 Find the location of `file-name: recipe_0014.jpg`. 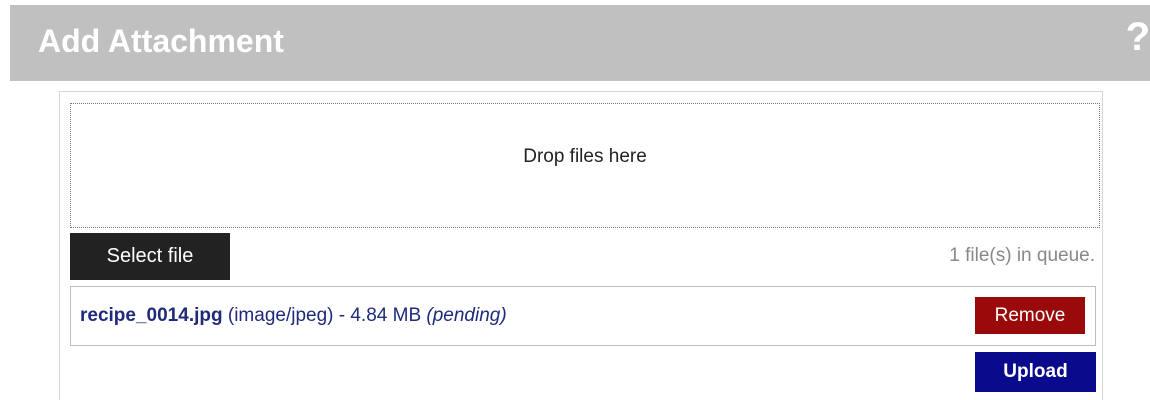

file-name: recipe_0014.jpg is located at coordinates (151, 315).